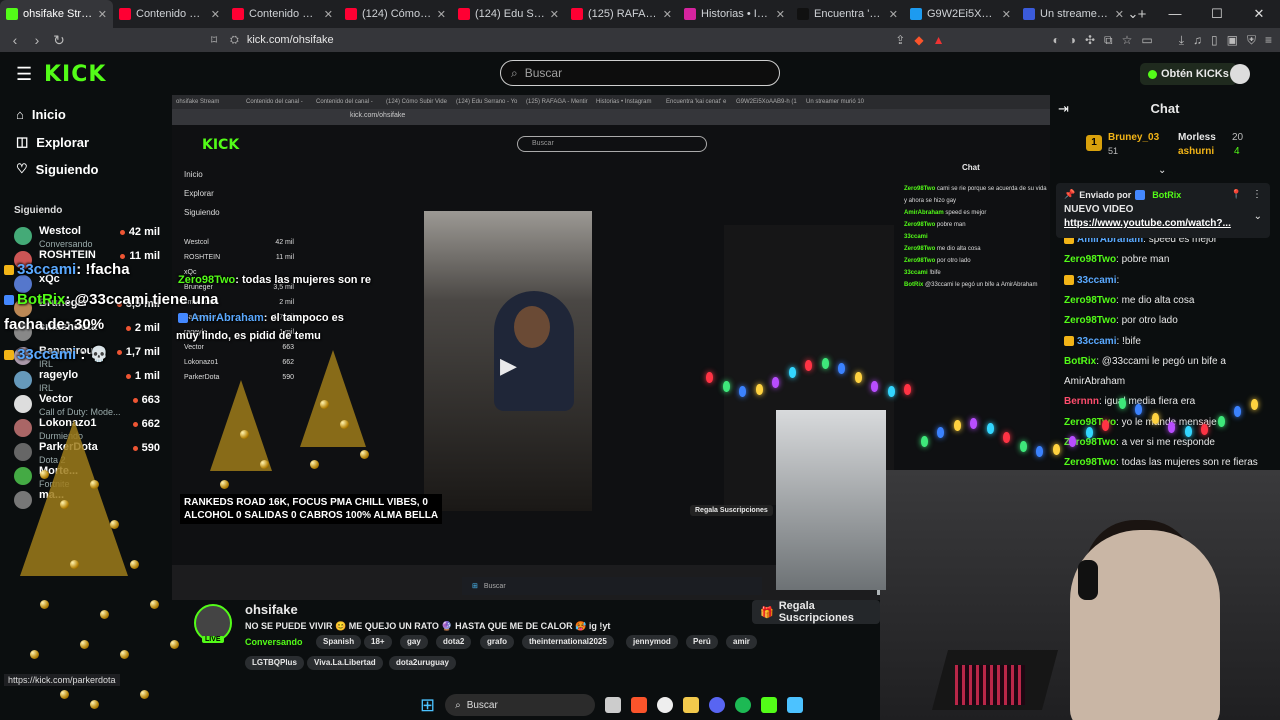 The height and width of the screenshot is (720, 1280). Describe the element at coordinates (900, 40) in the screenshot. I see `share-icon: ⇪` at that location.